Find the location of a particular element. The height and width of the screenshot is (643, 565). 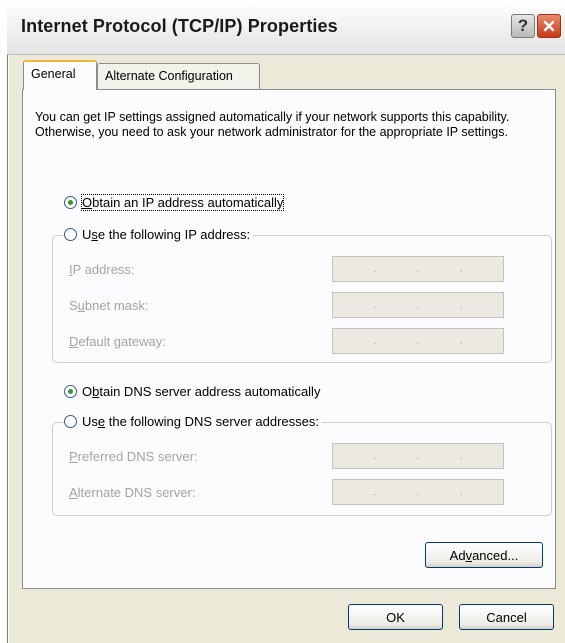

title-bar: Internet Protocol (TCP/IP) Properties ? is located at coordinates (286, 27).